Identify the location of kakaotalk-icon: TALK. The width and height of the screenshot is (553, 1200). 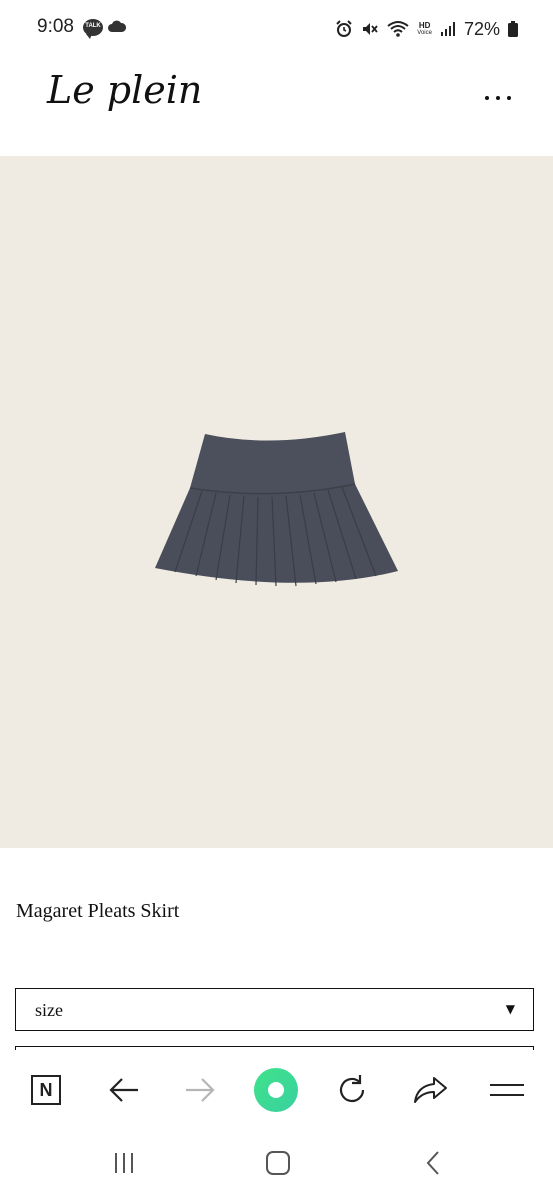
(93, 29).